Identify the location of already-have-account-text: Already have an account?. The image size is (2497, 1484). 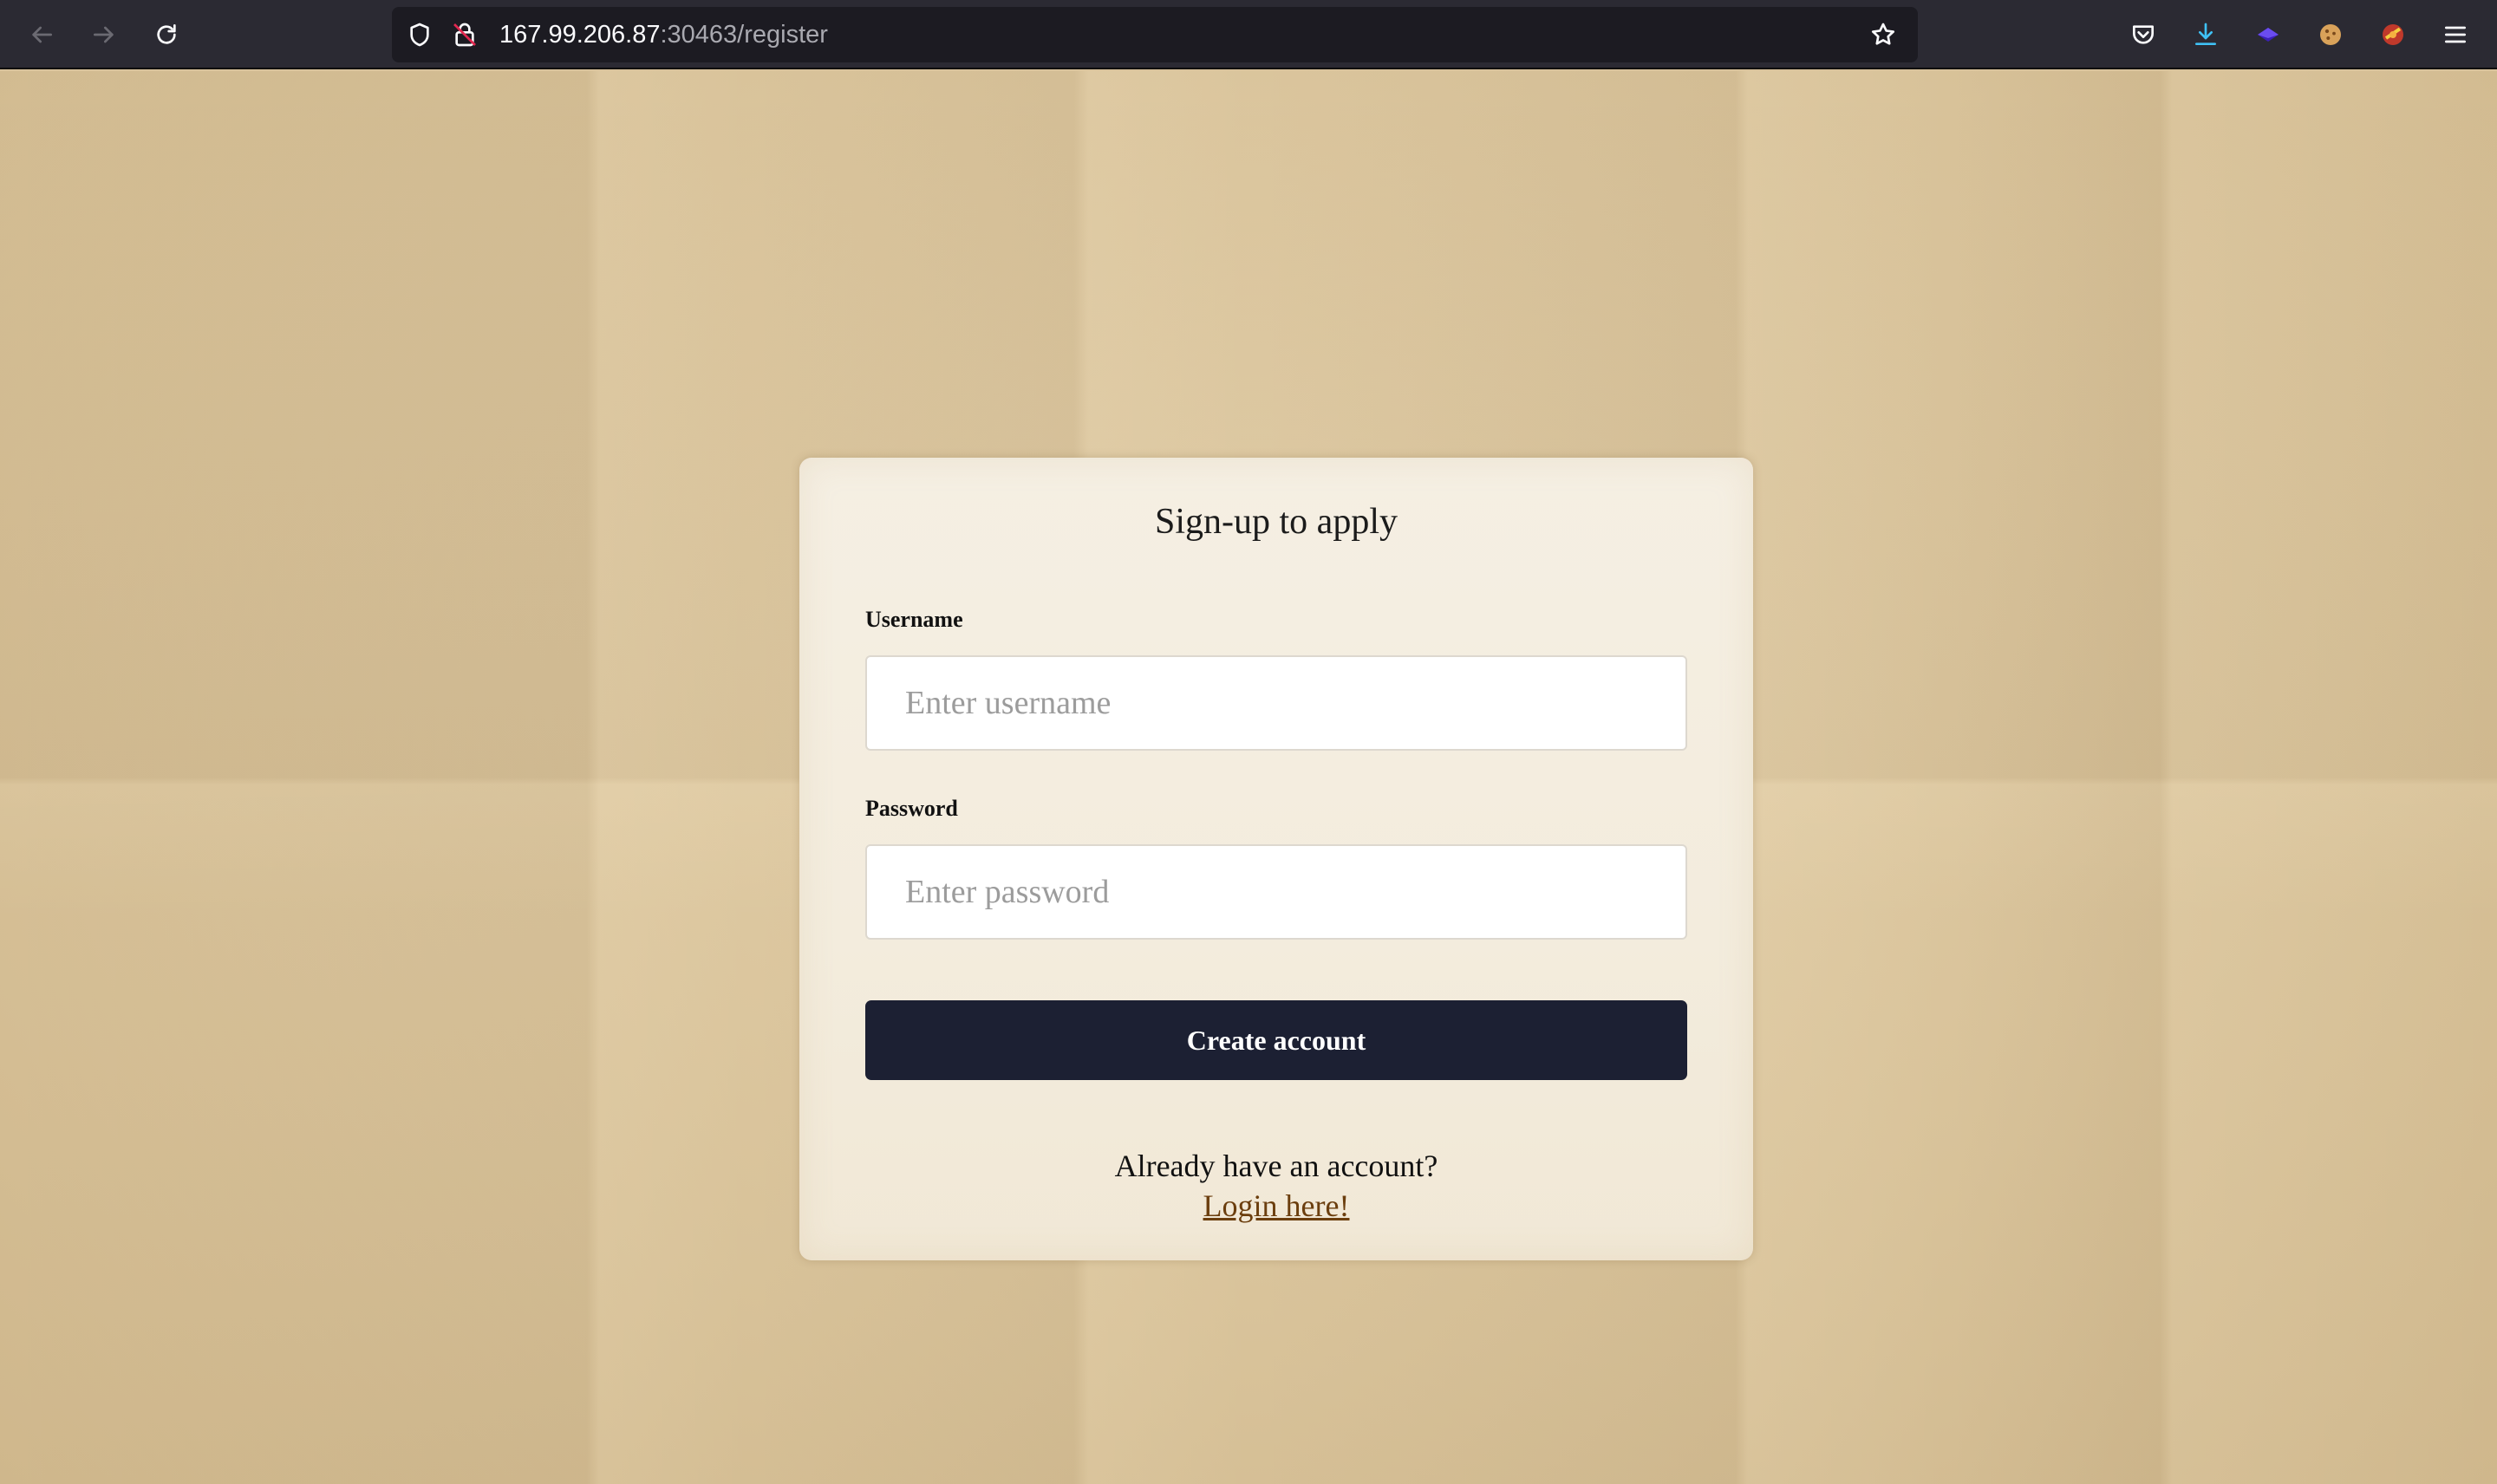
(1276, 1166).